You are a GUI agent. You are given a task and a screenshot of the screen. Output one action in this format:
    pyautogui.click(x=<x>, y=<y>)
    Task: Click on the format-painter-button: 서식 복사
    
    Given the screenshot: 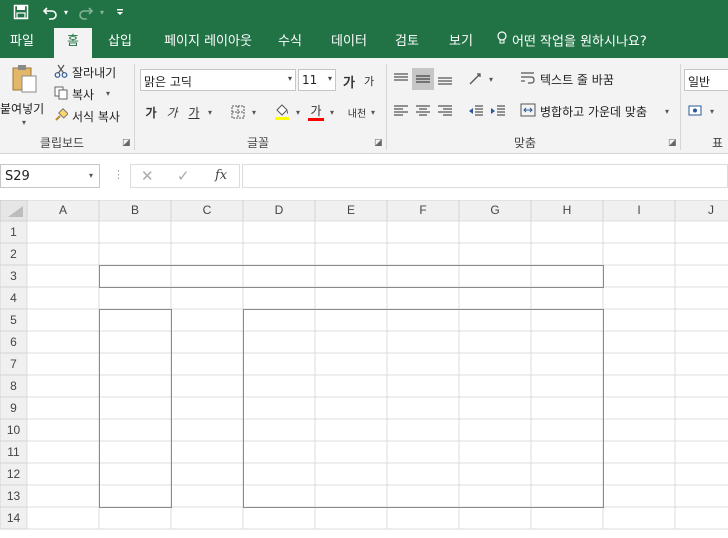 What is the action you would take?
    pyautogui.click(x=92, y=117)
    